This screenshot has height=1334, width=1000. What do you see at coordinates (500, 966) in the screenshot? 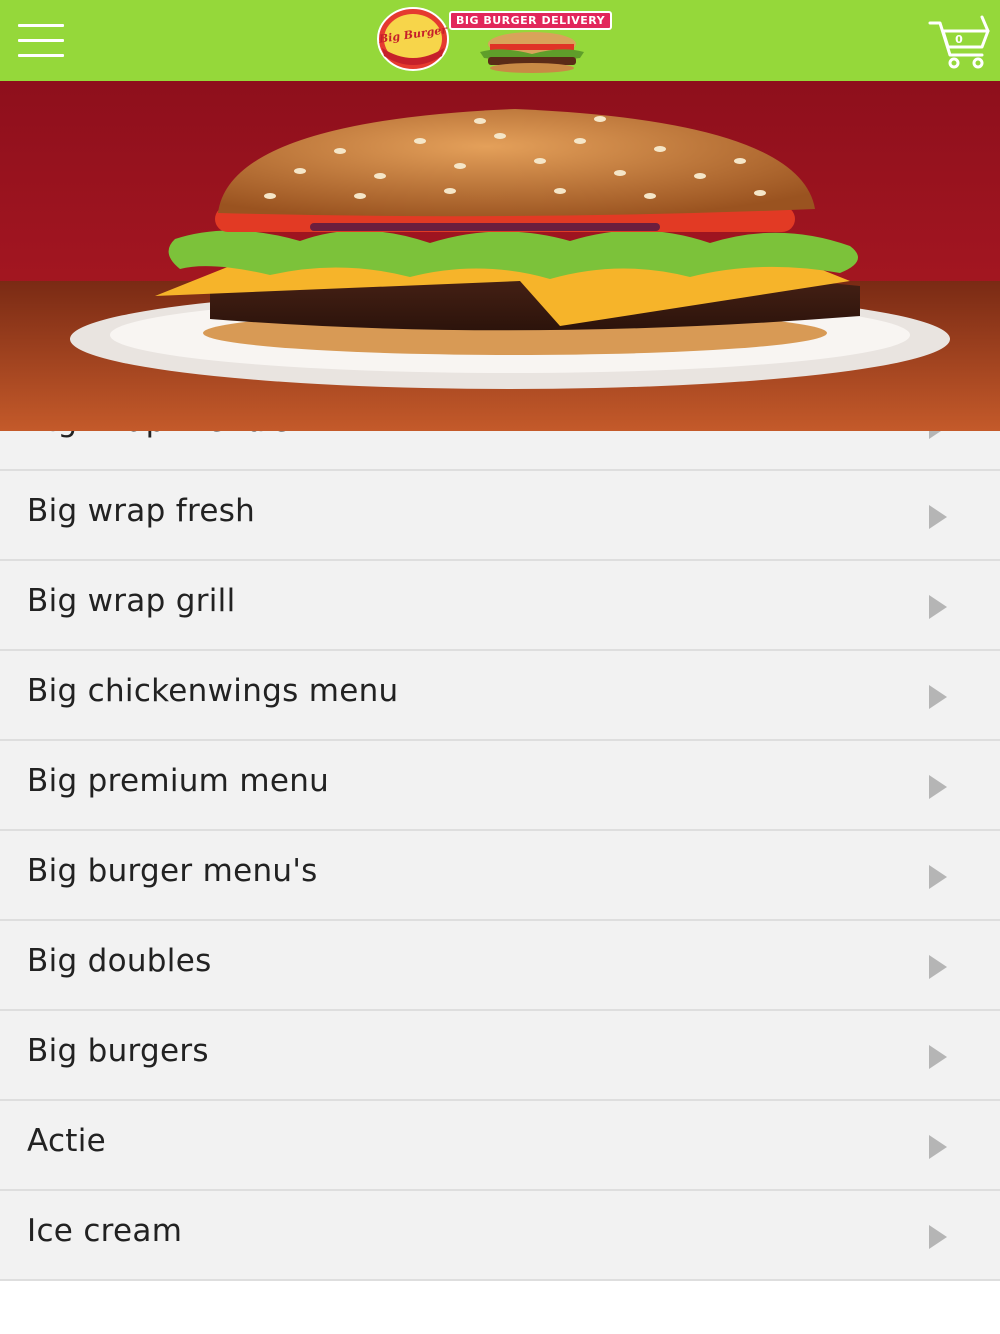
I see `list-item: Big doubles` at bounding box center [500, 966].